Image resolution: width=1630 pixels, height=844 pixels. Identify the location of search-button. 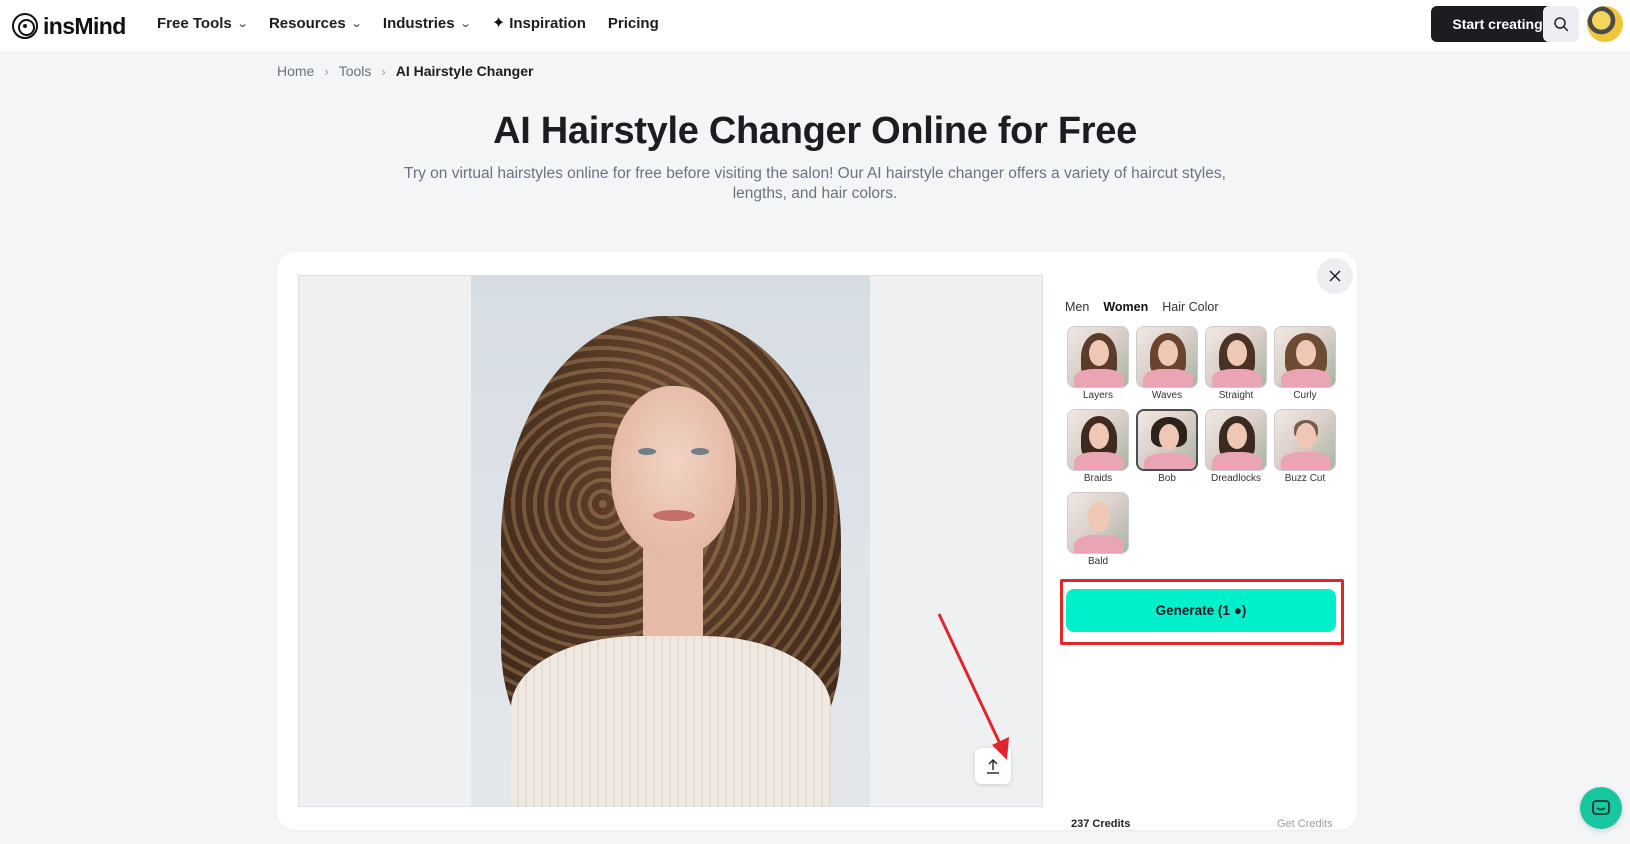
(1561, 24).